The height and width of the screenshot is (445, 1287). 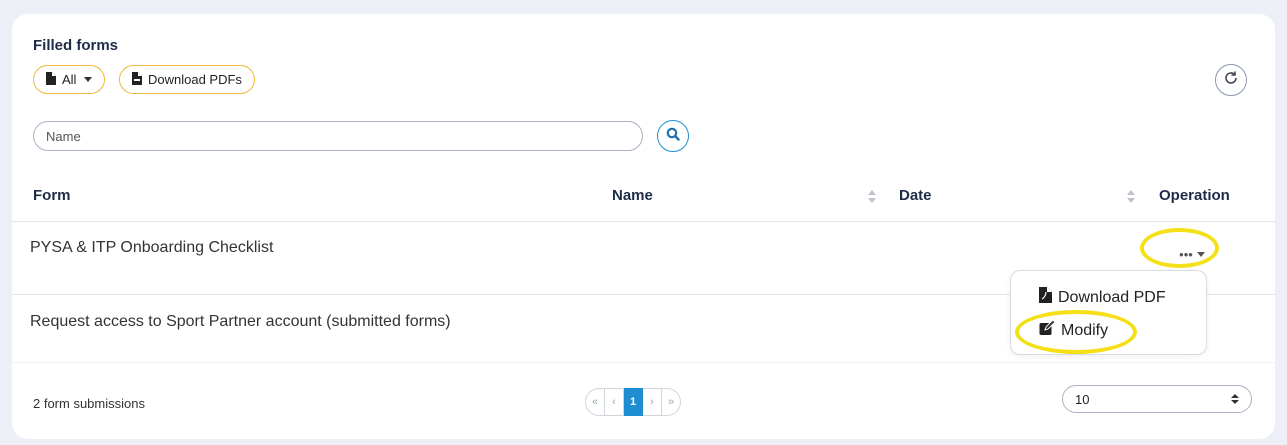 I want to click on pagination-page-1: 1, so click(x=633, y=402).